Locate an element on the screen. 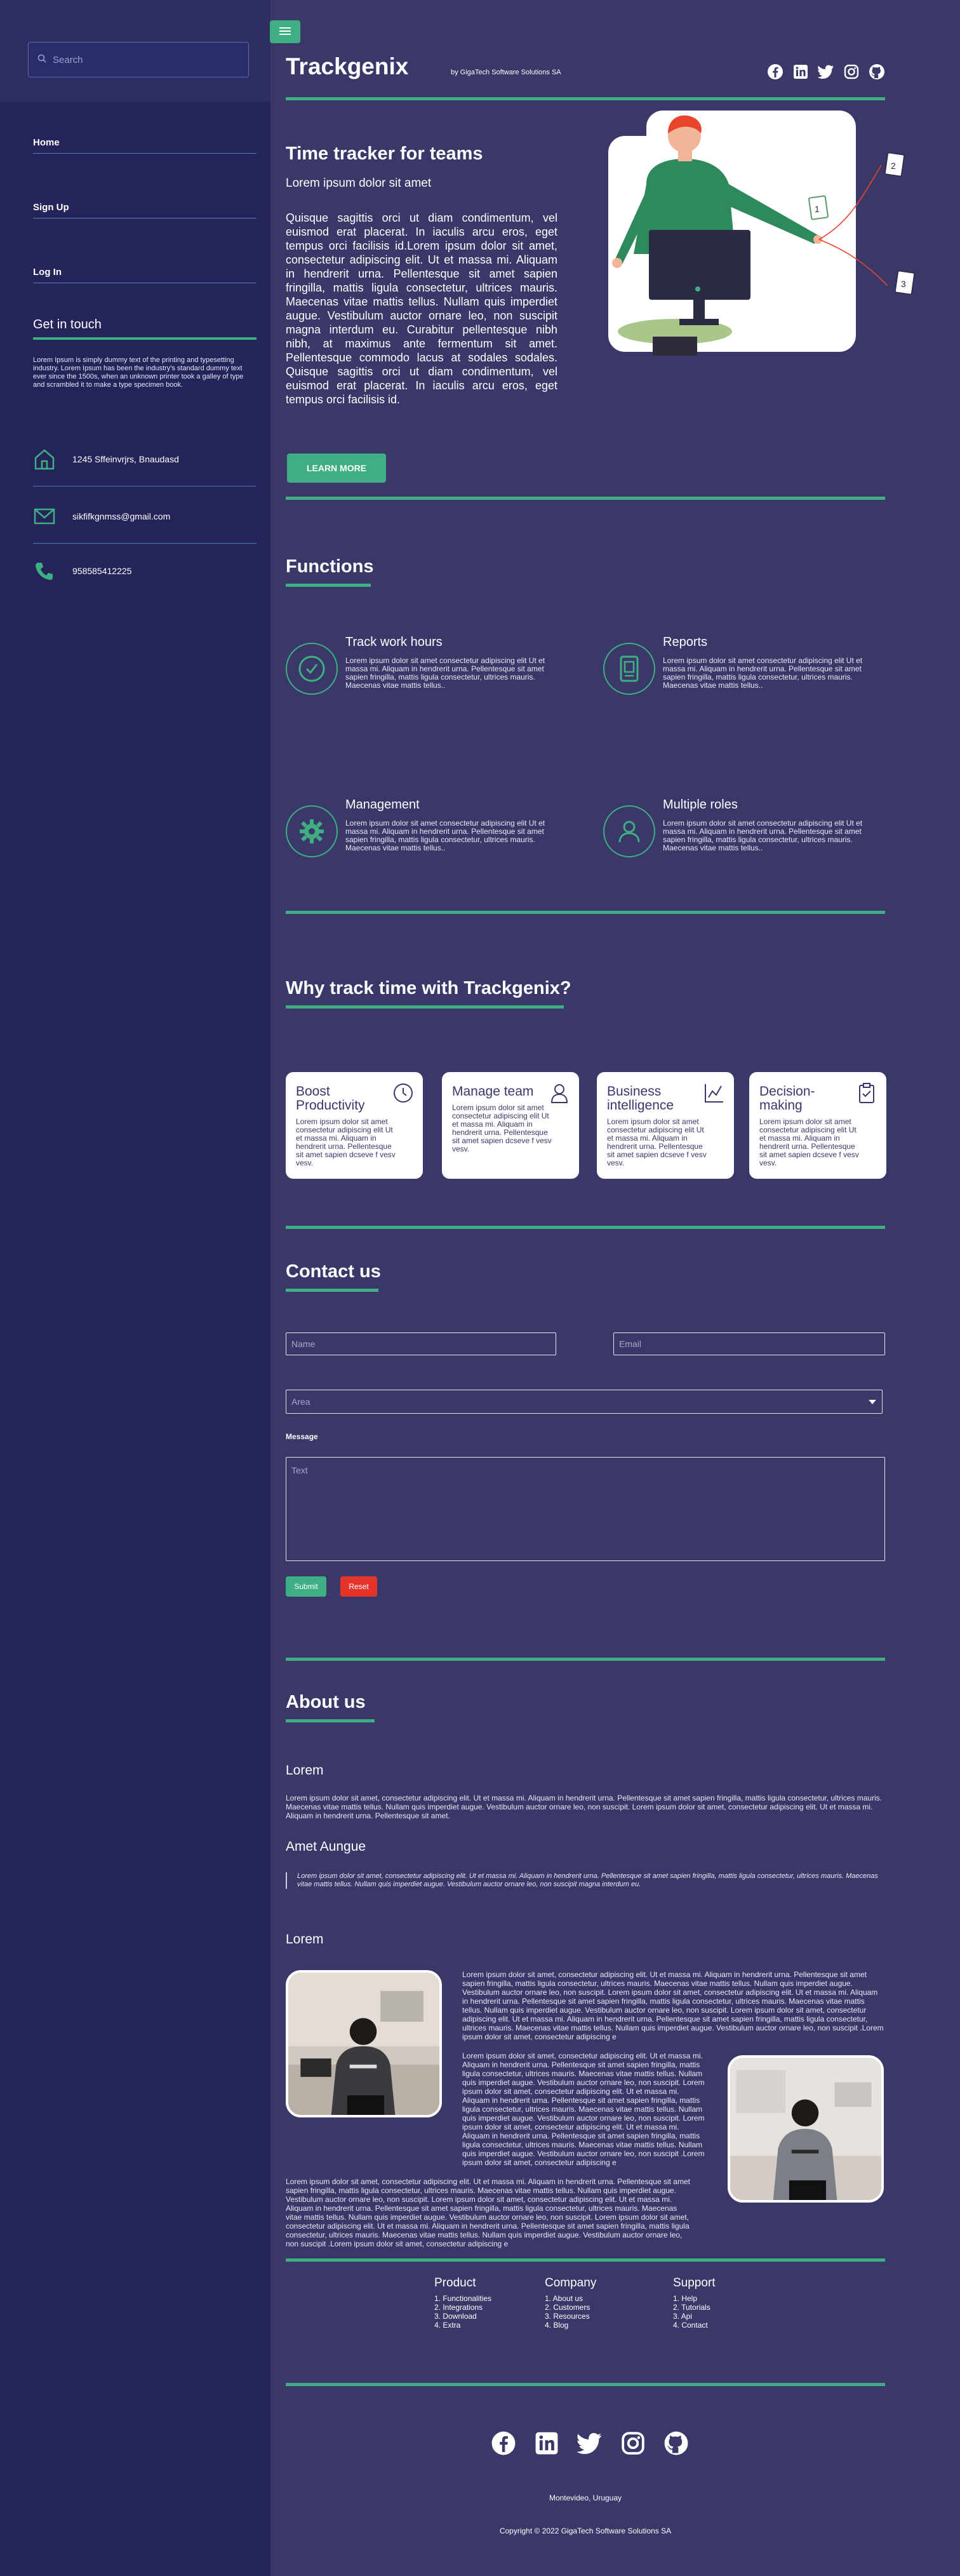 Image resolution: width=960 pixels, height=2576 pixels. function-title: Management is located at coordinates (382, 805).